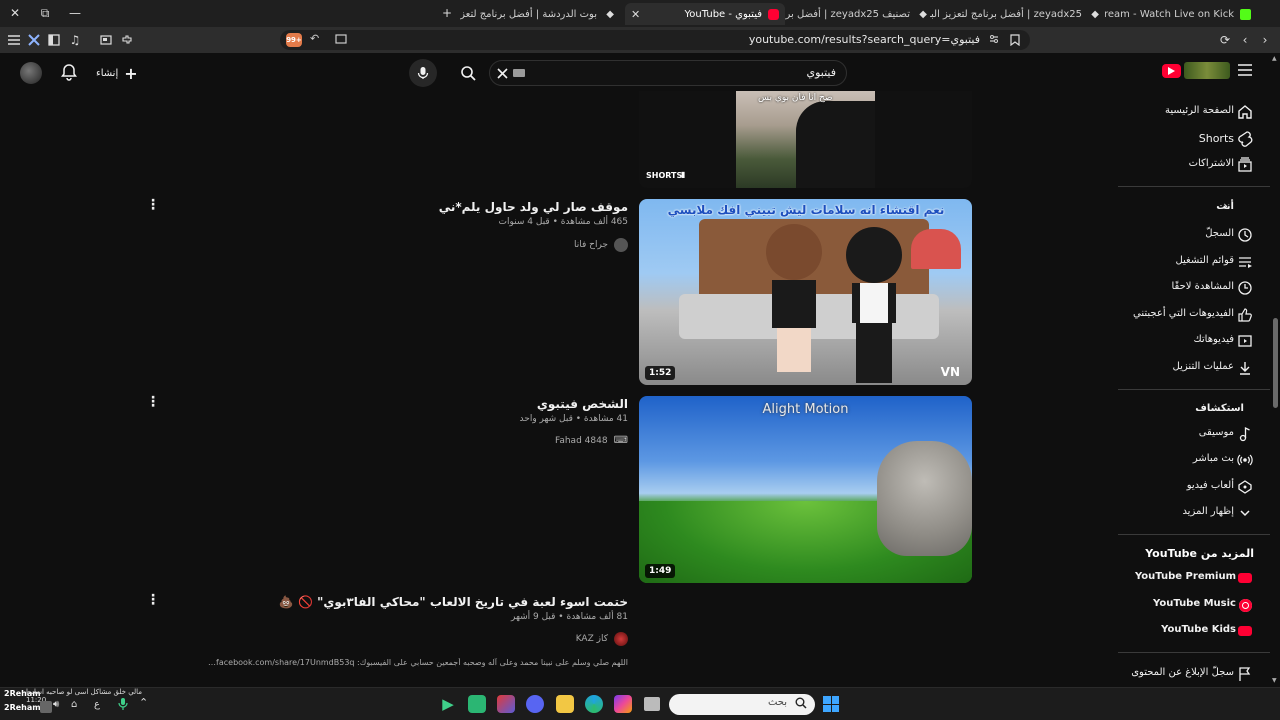  What do you see at coordinates (831, 704) in the screenshot?
I see `windows-start-icon` at bounding box center [831, 704].